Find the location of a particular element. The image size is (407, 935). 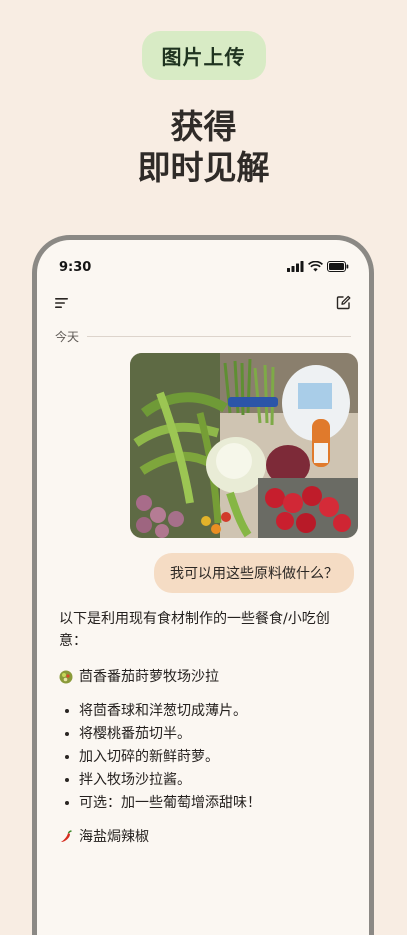

list-item: 将茴香球和洋葱切成薄片。 is located at coordinates (205, 711).